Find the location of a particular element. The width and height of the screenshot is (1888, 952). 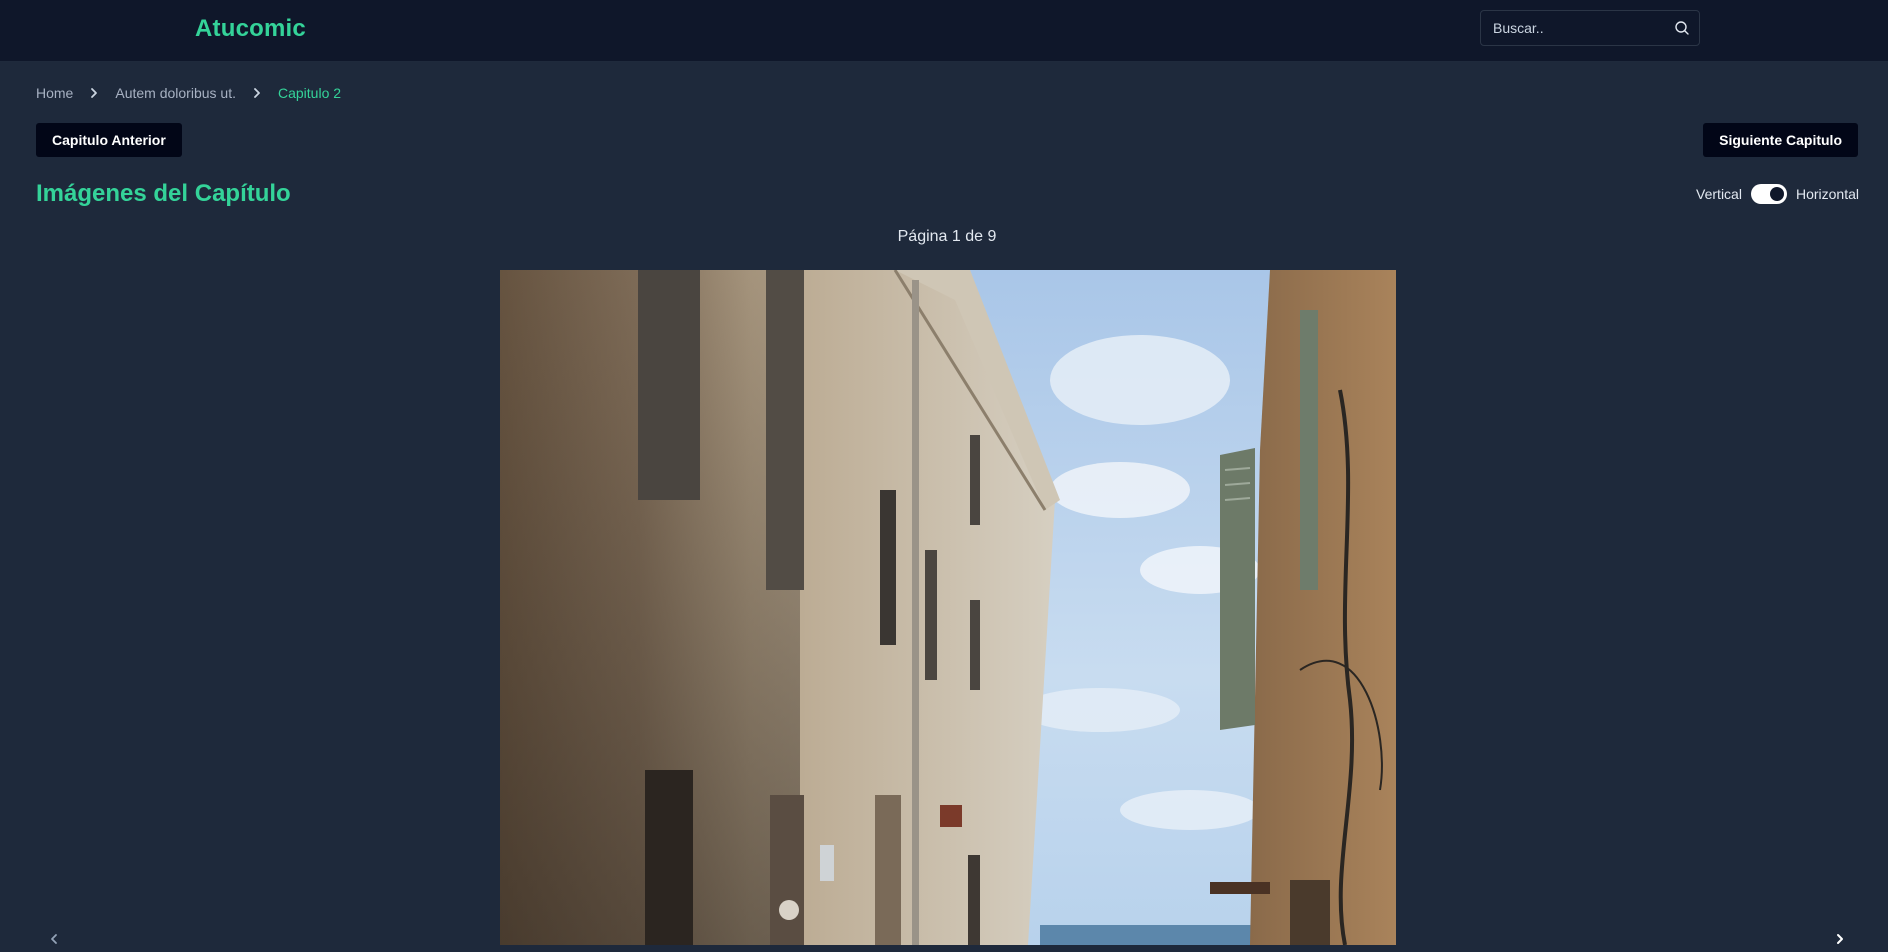

breadcrumb: Home Autem doloribus ut. Capitulo 2 is located at coordinates (188, 93).